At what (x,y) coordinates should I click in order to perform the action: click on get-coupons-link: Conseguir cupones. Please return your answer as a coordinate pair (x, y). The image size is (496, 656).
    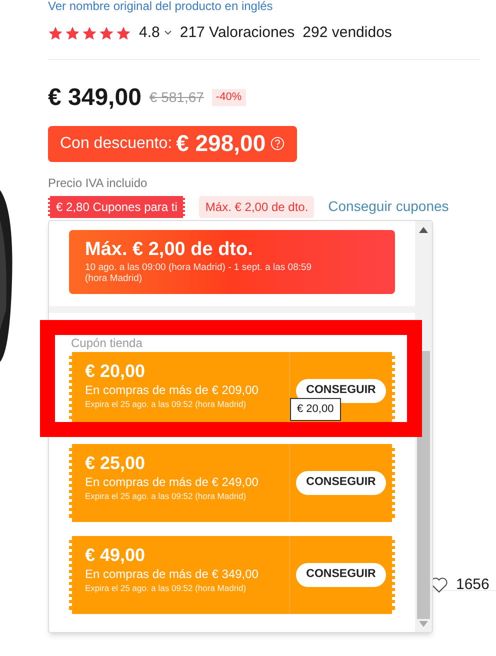
    Looking at the image, I should click on (388, 206).